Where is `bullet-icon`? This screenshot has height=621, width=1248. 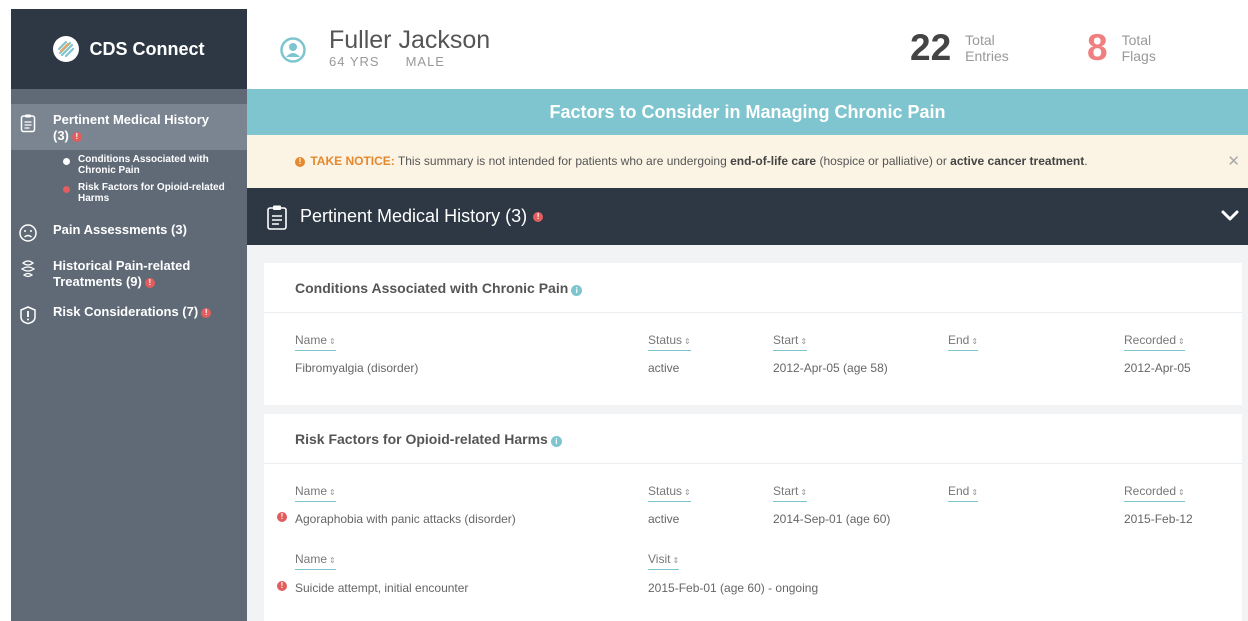
bullet-icon is located at coordinates (66, 161).